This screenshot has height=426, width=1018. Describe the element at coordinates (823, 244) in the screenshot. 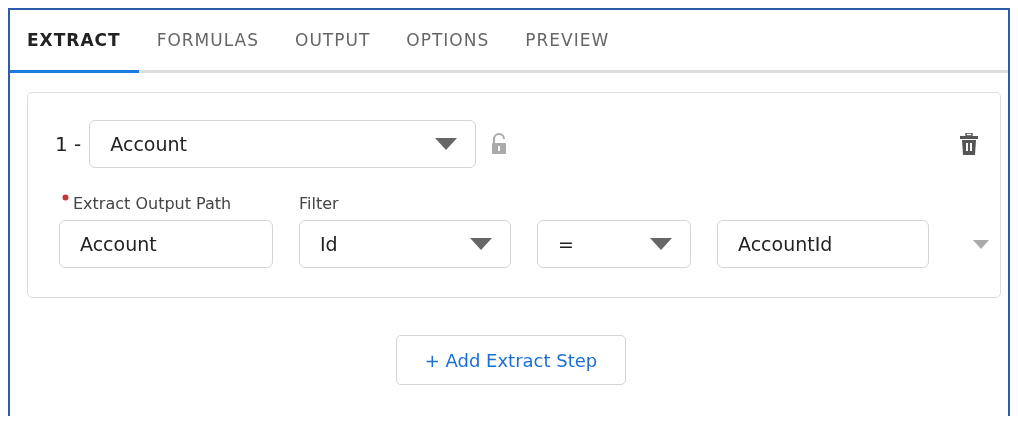

I see `input-field: AccountId` at that location.